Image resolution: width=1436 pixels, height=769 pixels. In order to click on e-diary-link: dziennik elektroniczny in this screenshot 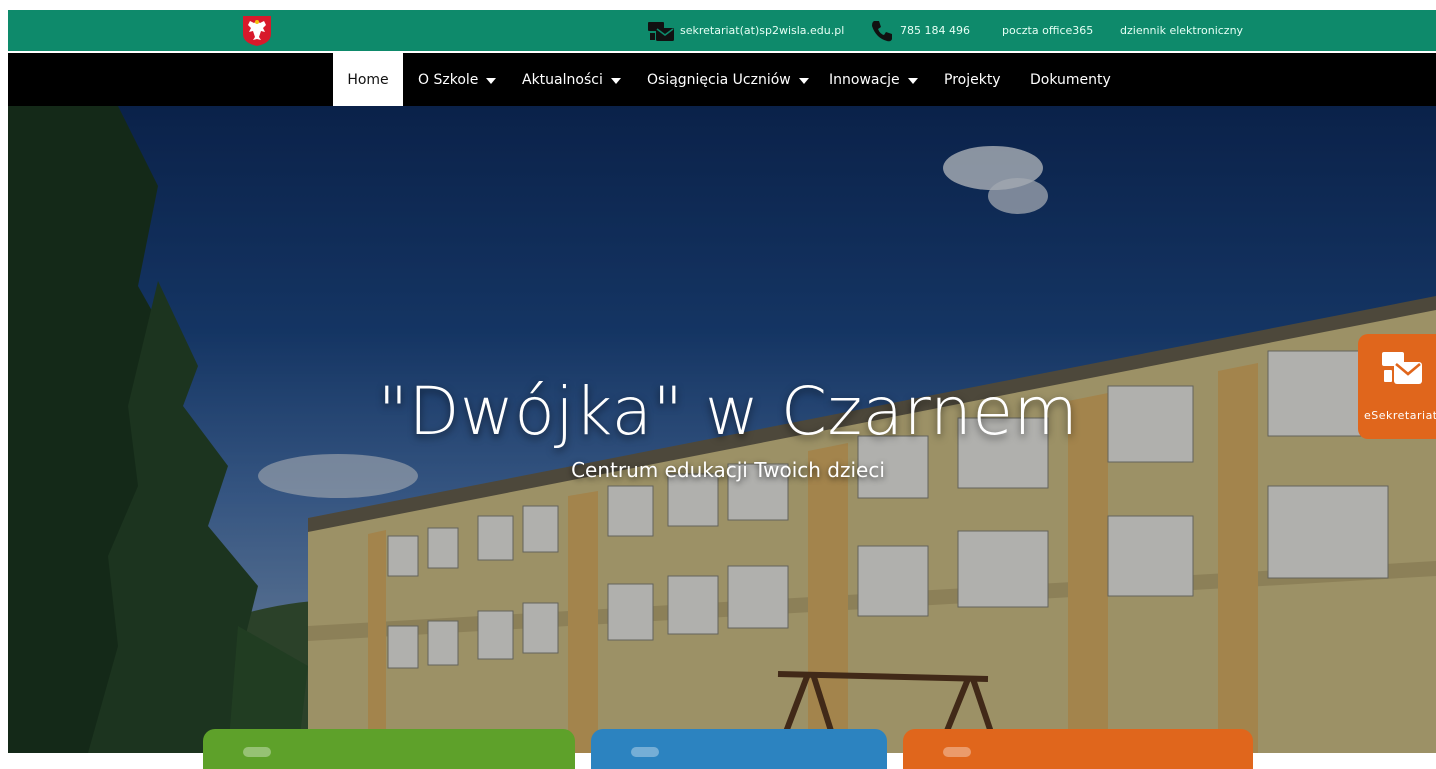, I will do `click(1181, 30)`.